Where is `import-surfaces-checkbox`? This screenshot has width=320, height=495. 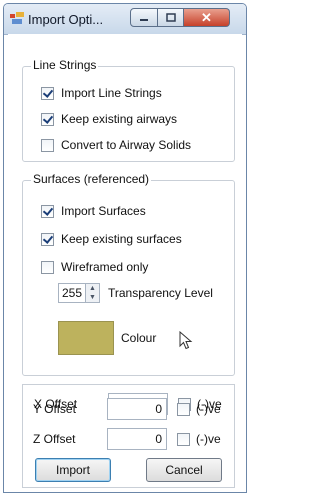 import-surfaces-checkbox is located at coordinates (47, 211).